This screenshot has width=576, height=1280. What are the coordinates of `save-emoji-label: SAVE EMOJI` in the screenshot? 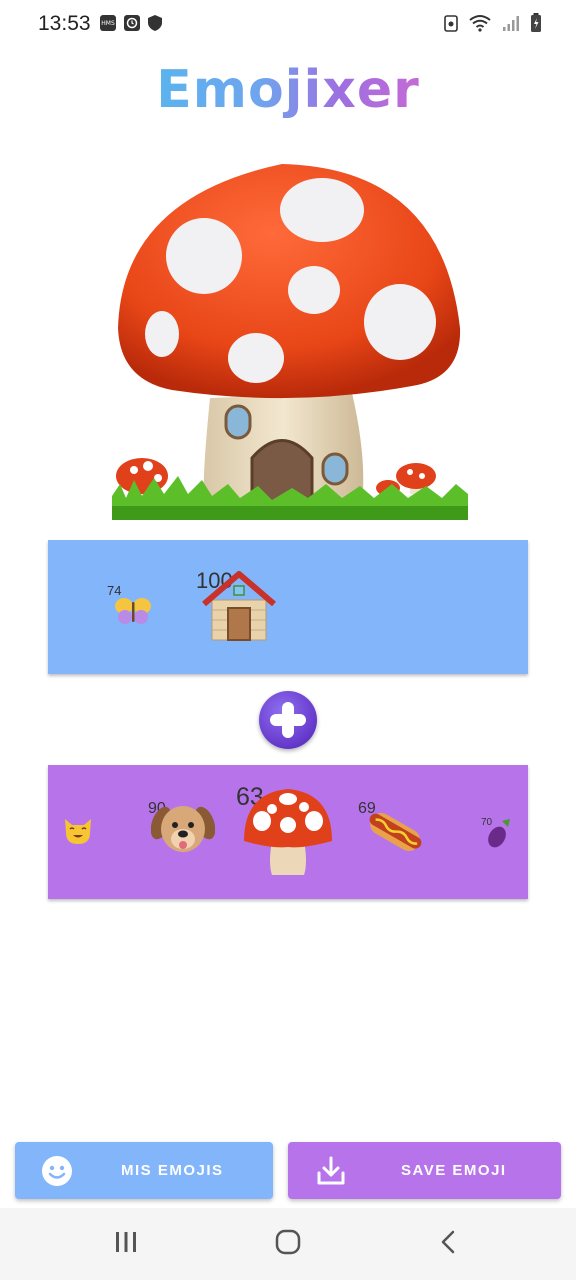 It's located at (454, 1170).